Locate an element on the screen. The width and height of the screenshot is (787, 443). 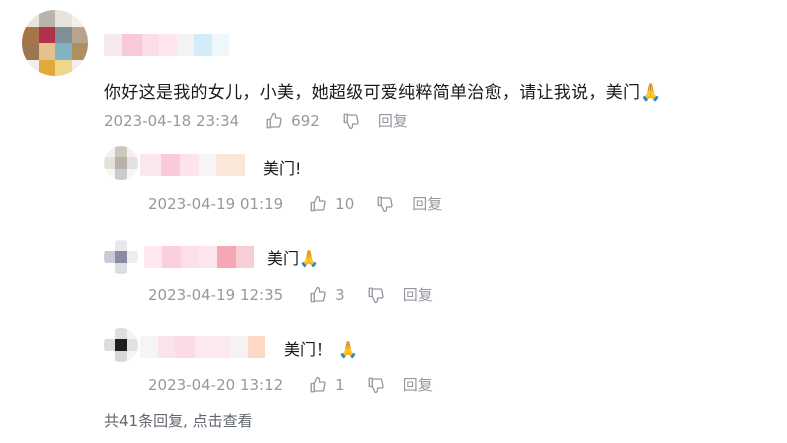
like-button: 3 is located at coordinates (327, 295).